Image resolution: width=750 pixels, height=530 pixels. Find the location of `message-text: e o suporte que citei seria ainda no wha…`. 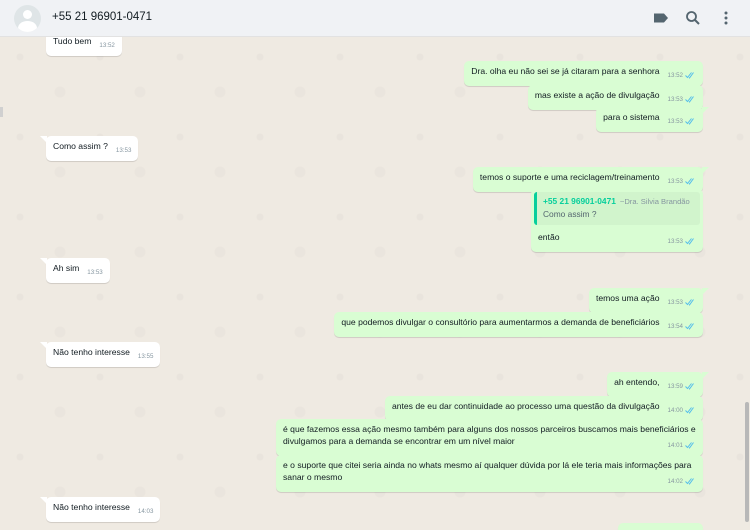

message-text: e o suporte que citei seria ainda no wha… is located at coordinates (487, 471).